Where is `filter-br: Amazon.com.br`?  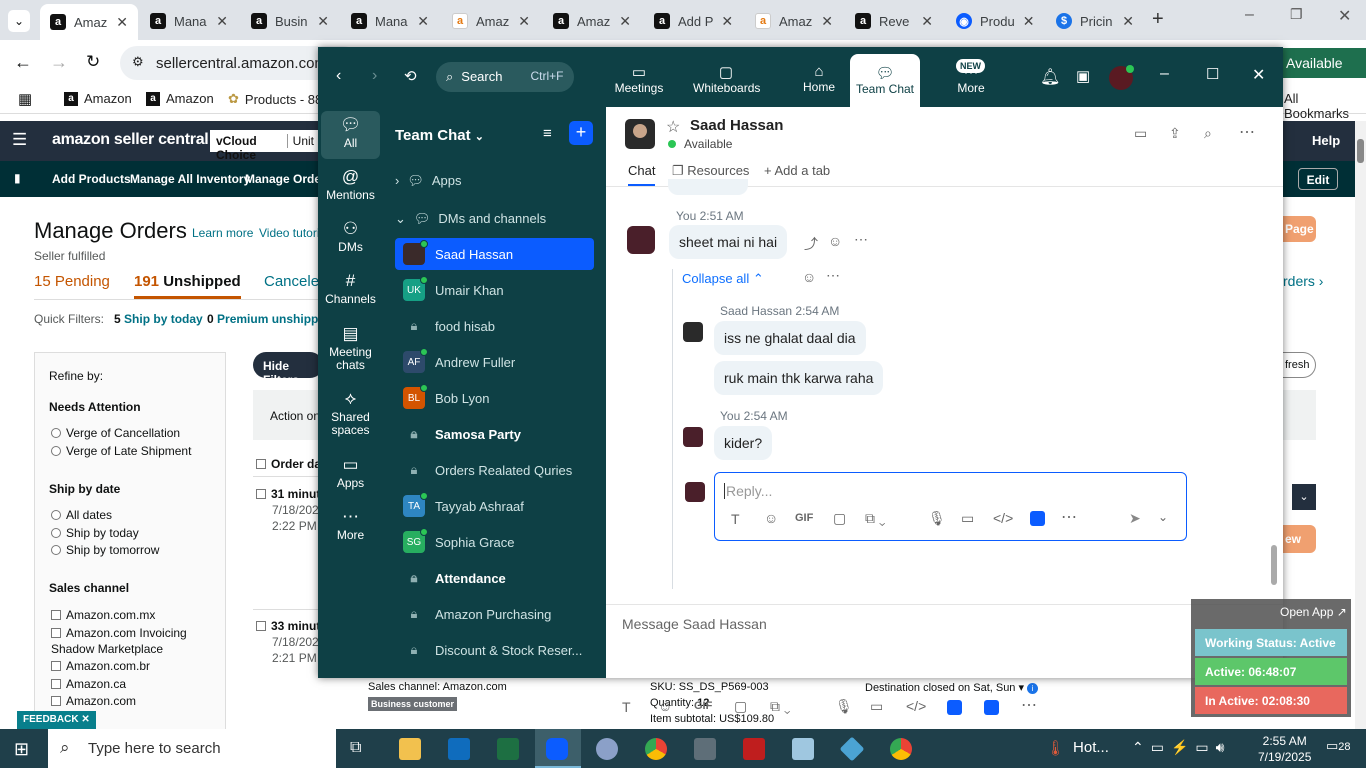
filter-br: Amazon.com.br is located at coordinates (100, 666).